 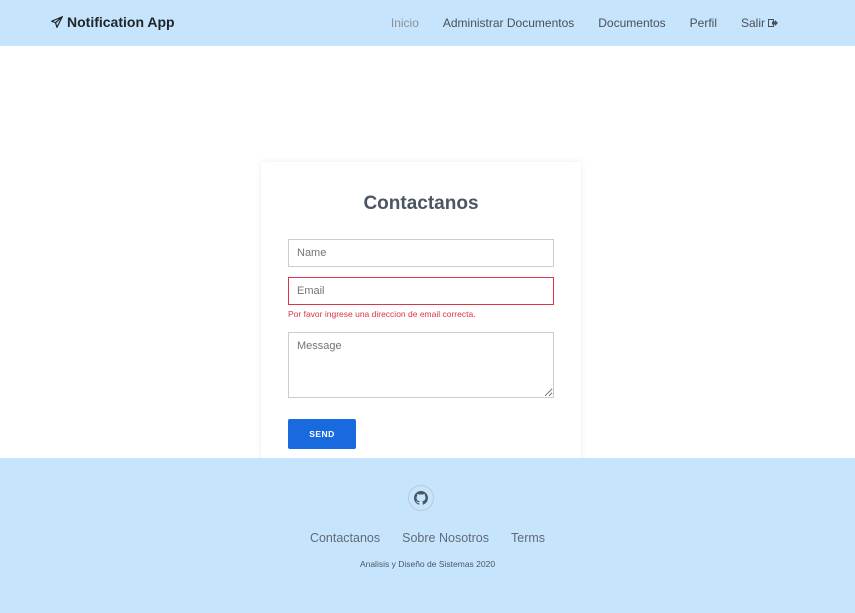 What do you see at coordinates (57, 22) in the screenshot?
I see `paper-plane-icon` at bounding box center [57, 22].